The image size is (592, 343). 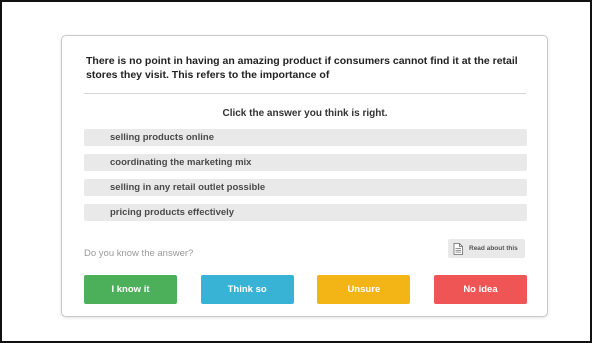 I want to click on read-about-button: Read about this, so click(x=486, y=248).